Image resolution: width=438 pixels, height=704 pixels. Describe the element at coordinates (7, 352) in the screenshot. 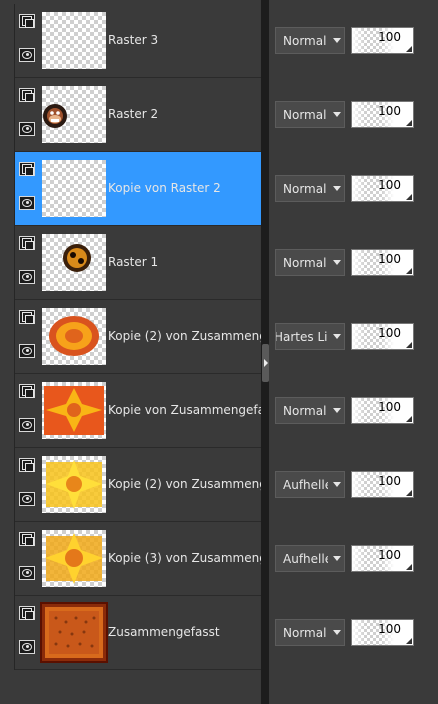

I see `panel-left-strip` at that location.